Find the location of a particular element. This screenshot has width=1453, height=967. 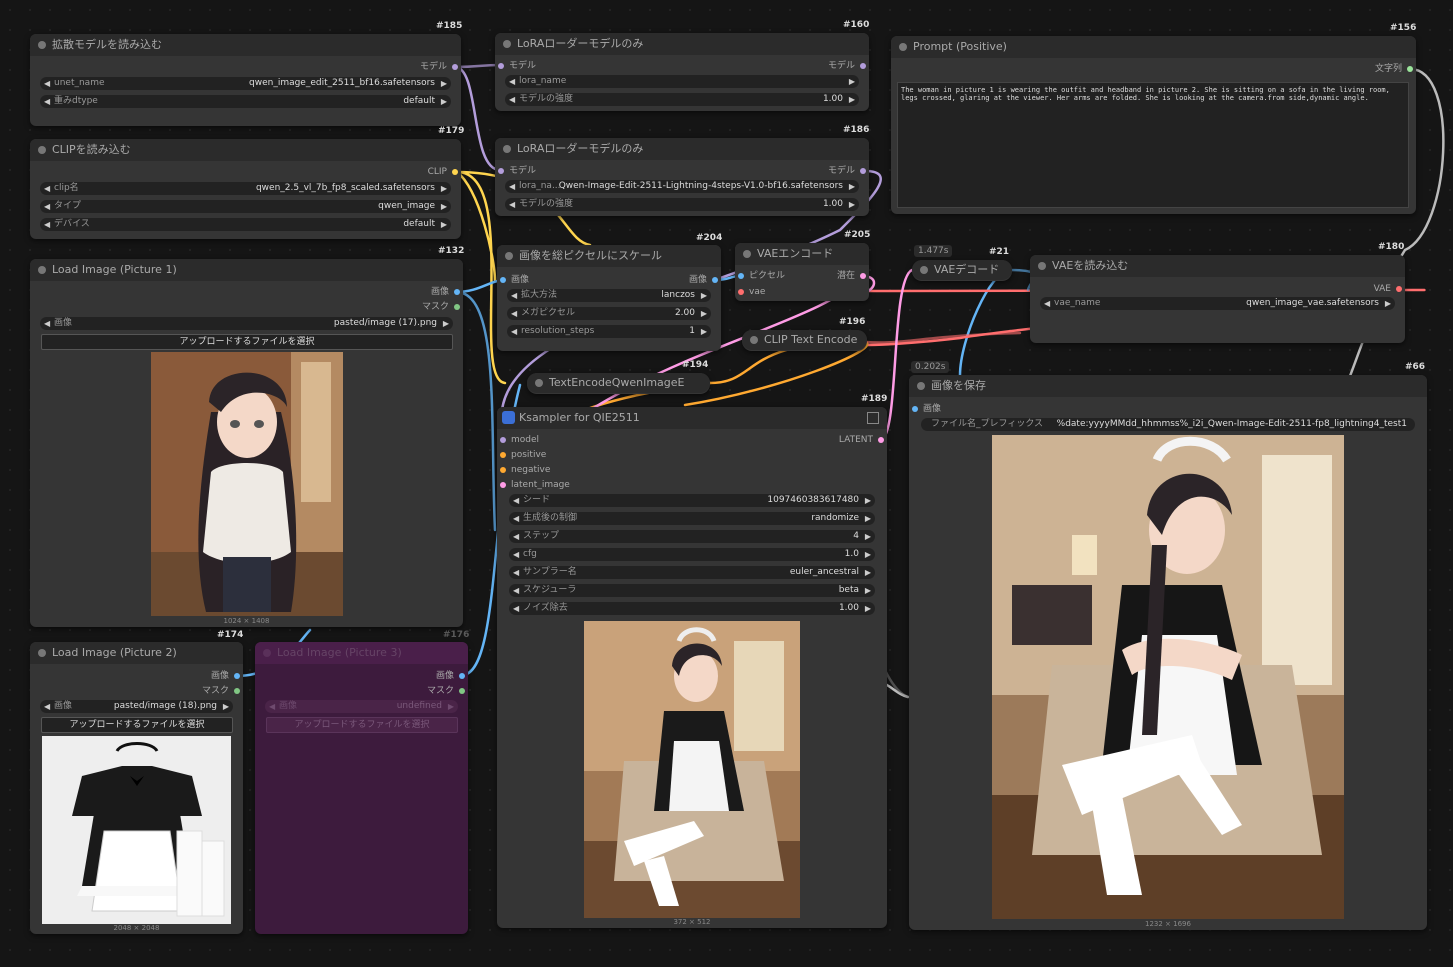

image-select-widget: ◀ 画像 pasted/image (17).png ▶ is located at coordinates (246, 323).